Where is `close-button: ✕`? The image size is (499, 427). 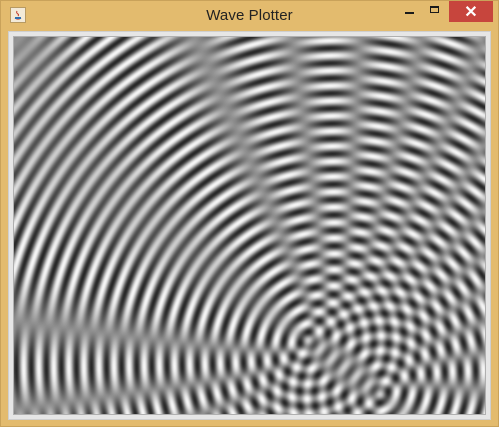
close-button: ✕ is located at coordinates (471, 11).